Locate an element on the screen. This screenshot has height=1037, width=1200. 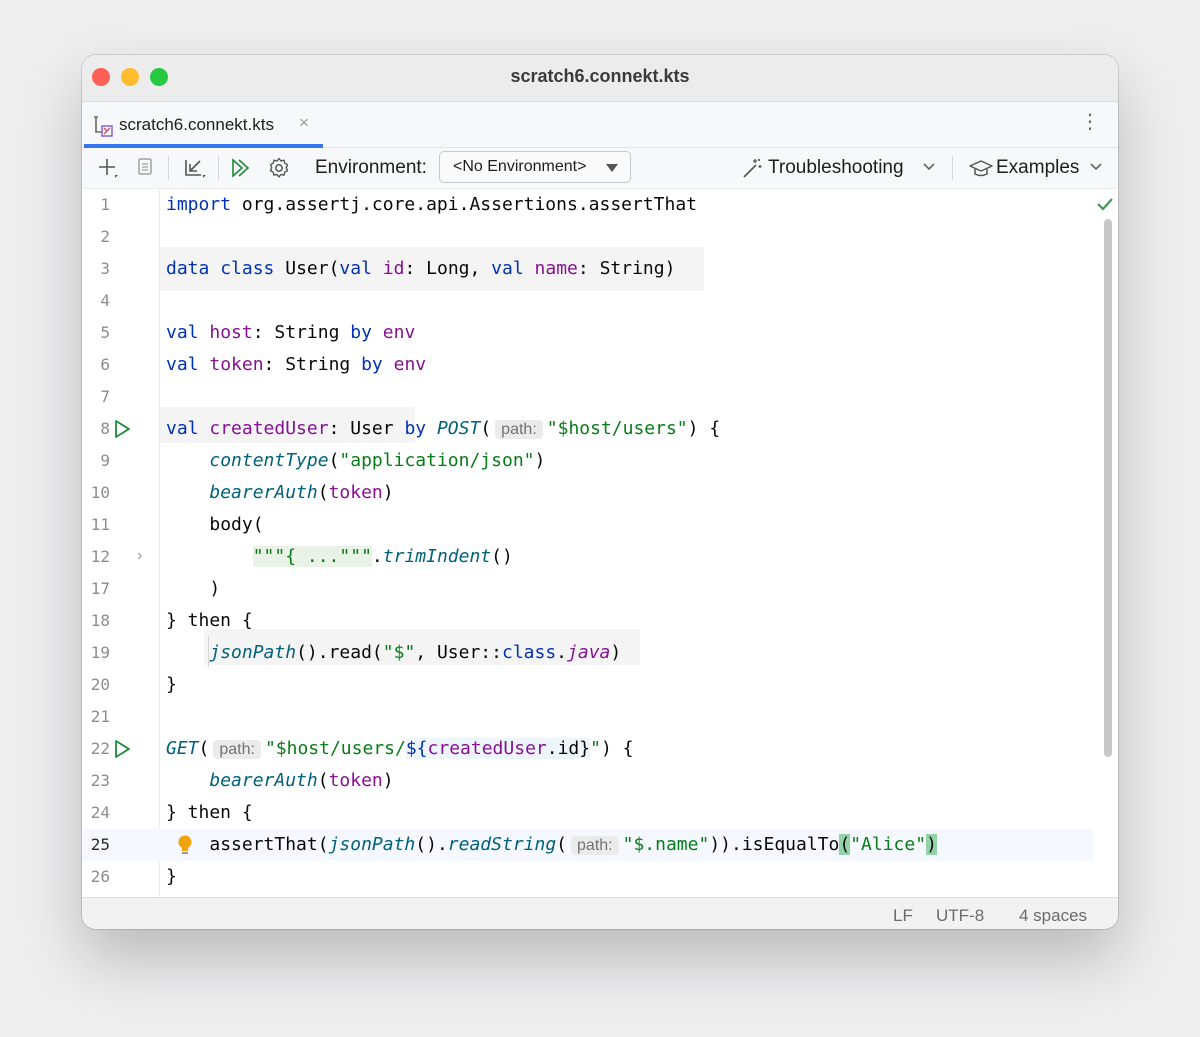
code-text: """{ ...""".trimIndent() is located at coordinates (382, 556).